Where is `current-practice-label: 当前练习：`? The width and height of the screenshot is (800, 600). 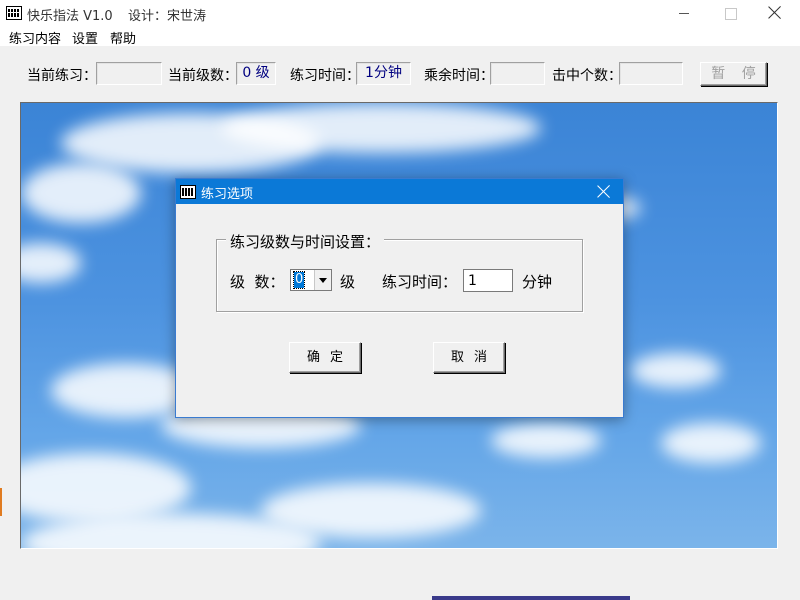
current-practice-label: 当前练习： is located at coordinates (62, 76).